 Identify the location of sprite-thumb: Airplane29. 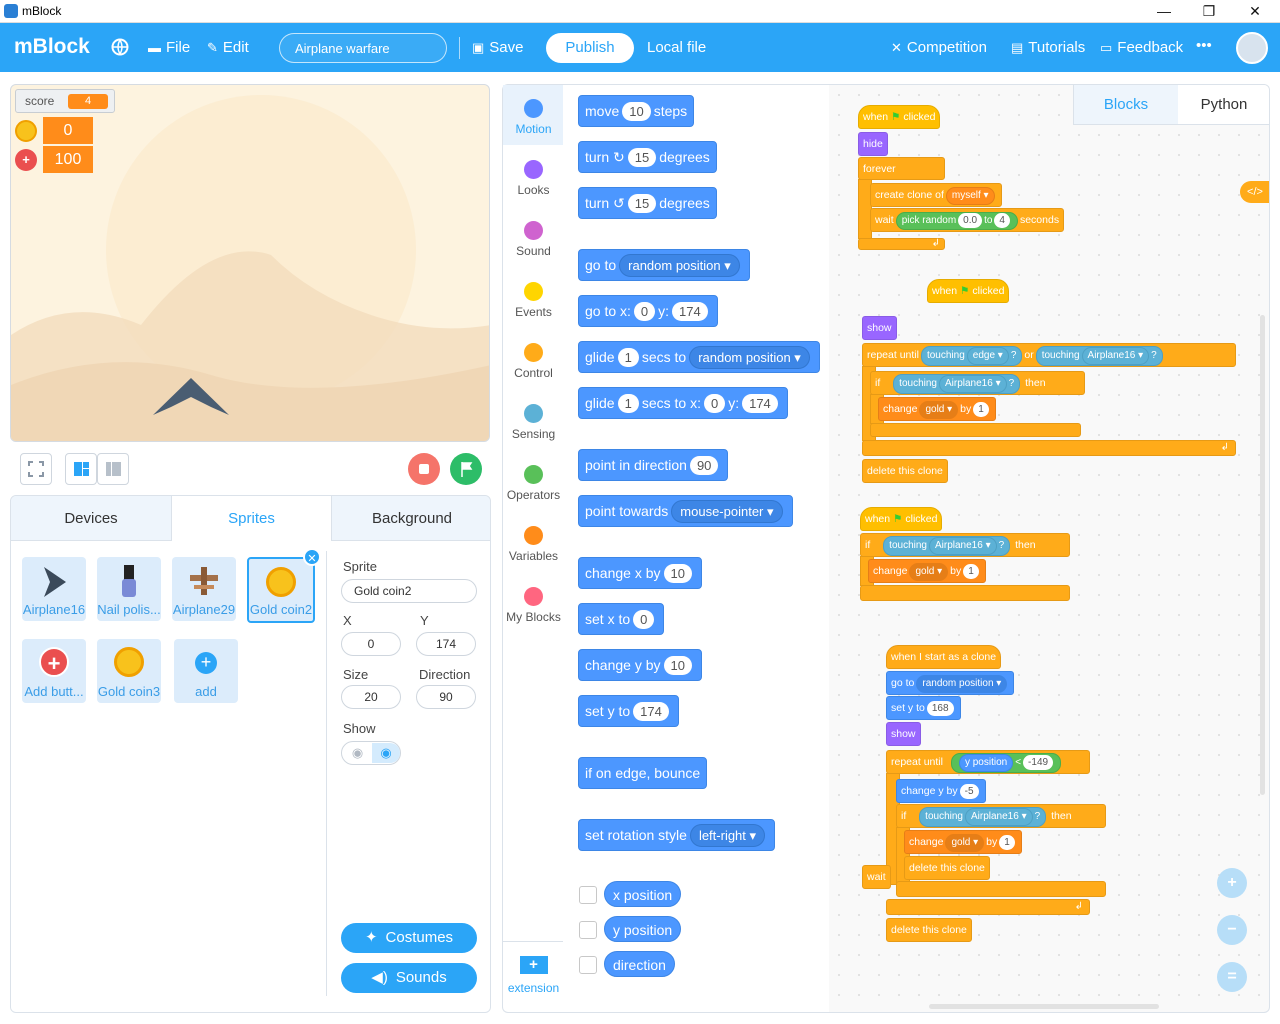
(204, 589).